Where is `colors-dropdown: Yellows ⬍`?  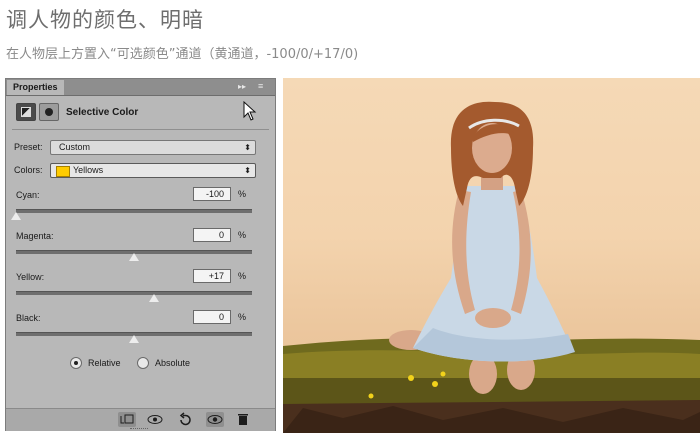
colors-dropdown: Yellows ⬍ is located at coordinates (153, 170).